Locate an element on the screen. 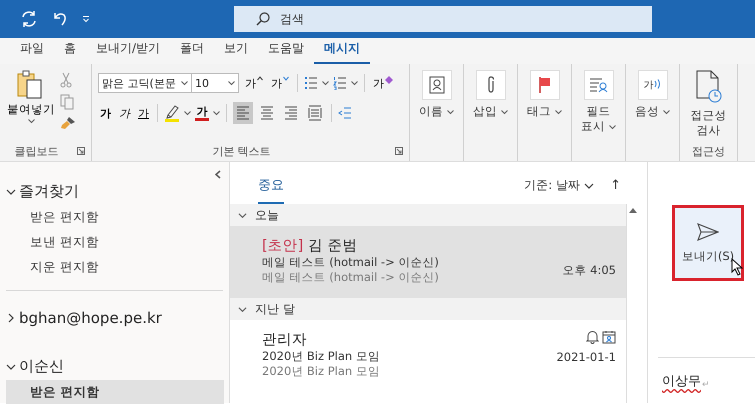 This screenshot has height=404, width=755. grow-font-button: 가 is located at coordinates (254, 83).